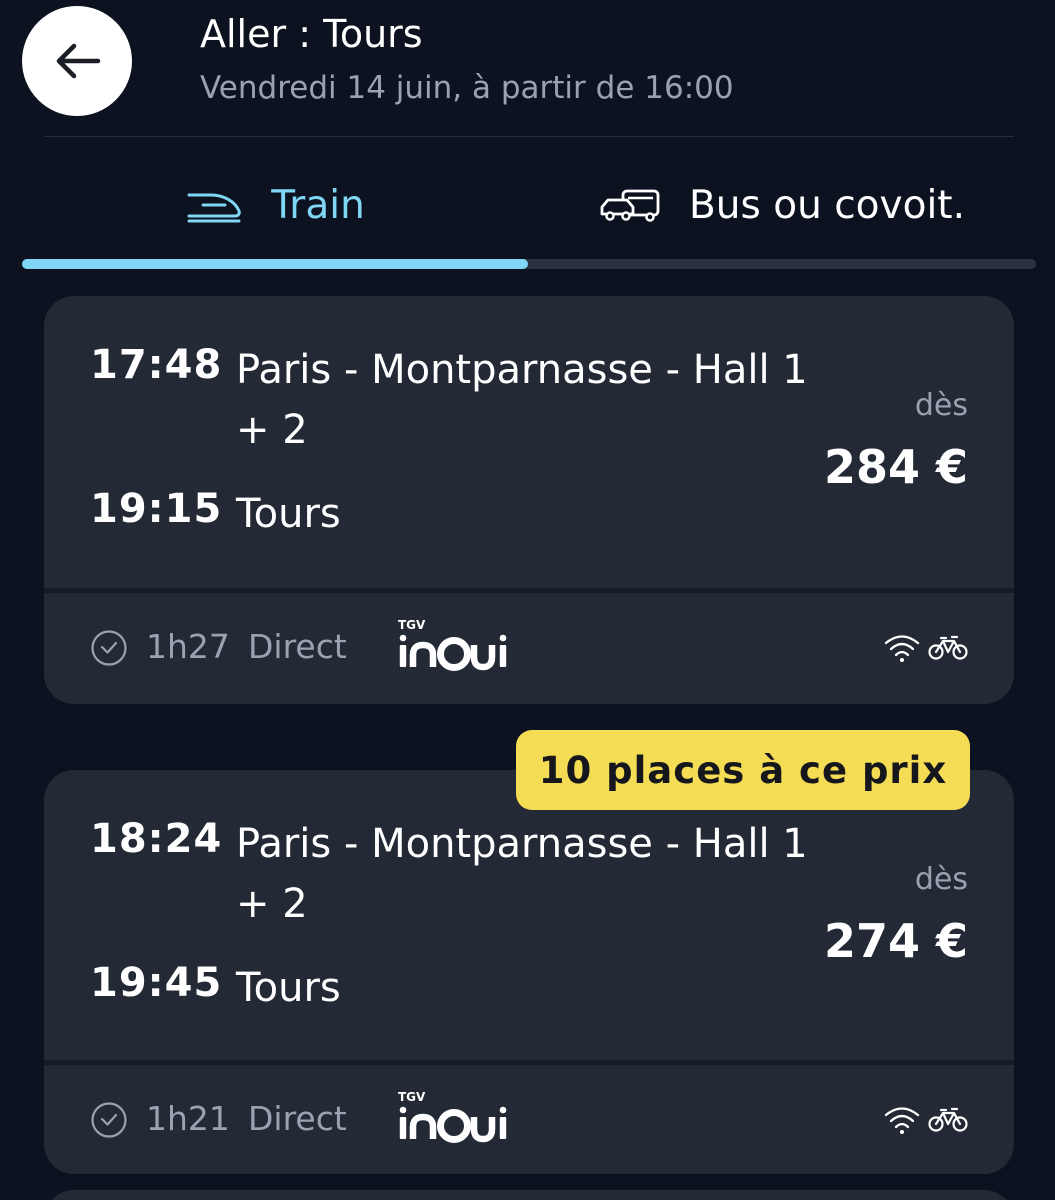  I want to click on tab-train: Train, so click(275, 205).